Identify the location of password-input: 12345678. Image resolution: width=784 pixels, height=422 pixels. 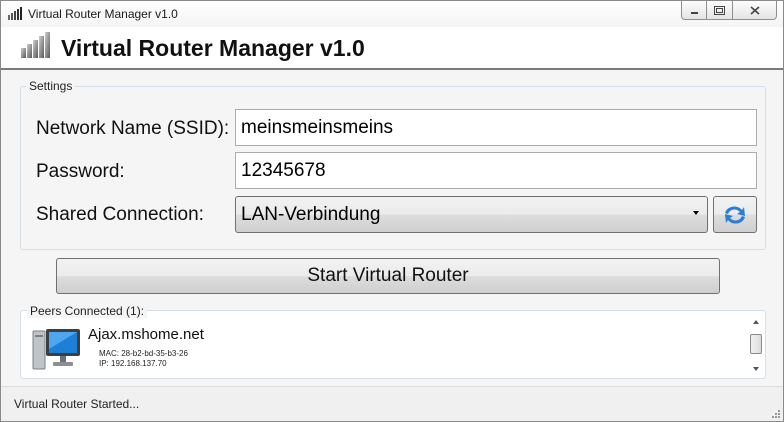
(496, 170).